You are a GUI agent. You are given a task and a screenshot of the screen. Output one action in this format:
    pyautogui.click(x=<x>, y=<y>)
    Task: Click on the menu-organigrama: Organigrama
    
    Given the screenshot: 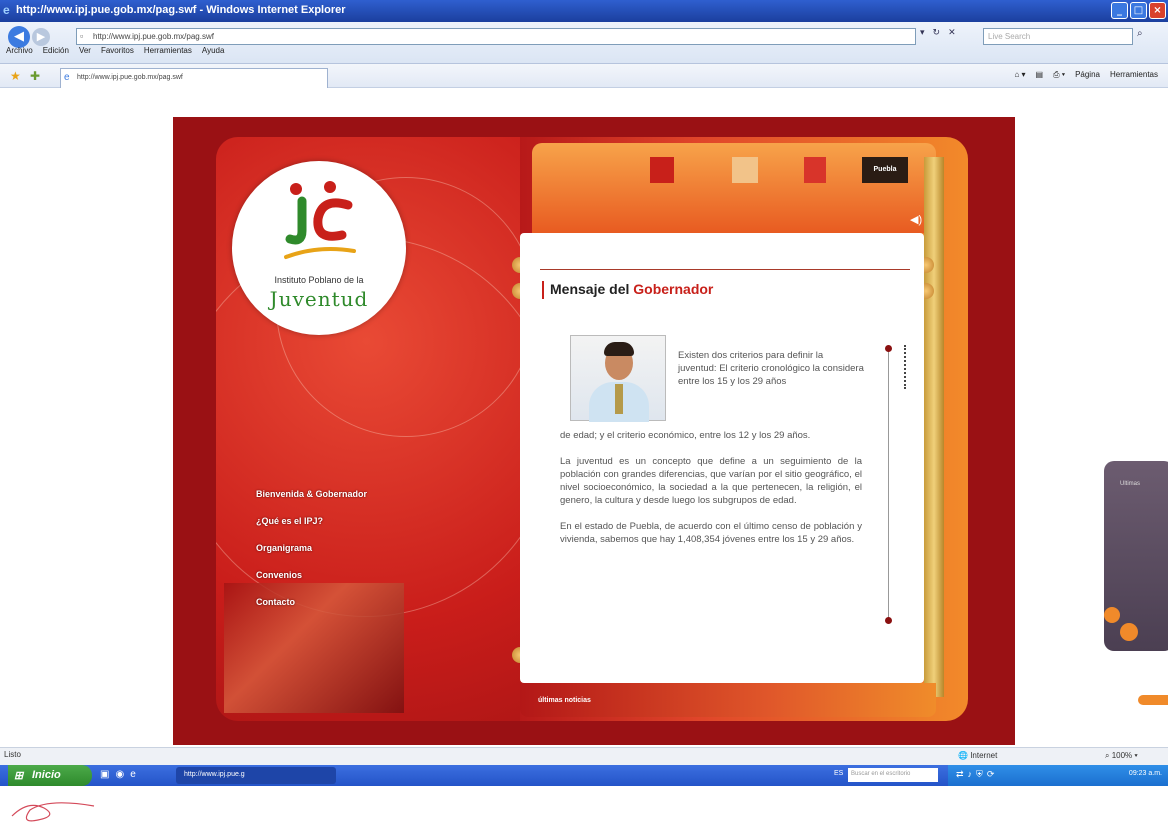 What is the action you would take?
    pyautogui.click(x=311, y=548)
    